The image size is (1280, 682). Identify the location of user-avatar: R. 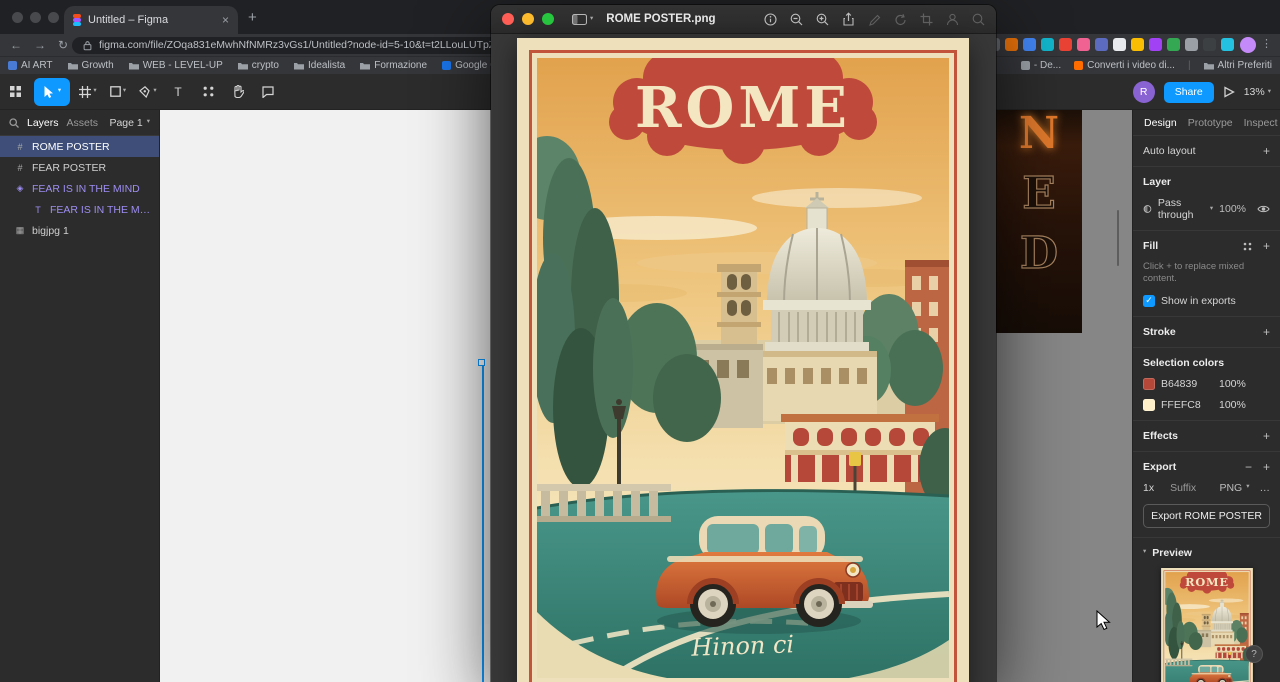
(1143, 92).